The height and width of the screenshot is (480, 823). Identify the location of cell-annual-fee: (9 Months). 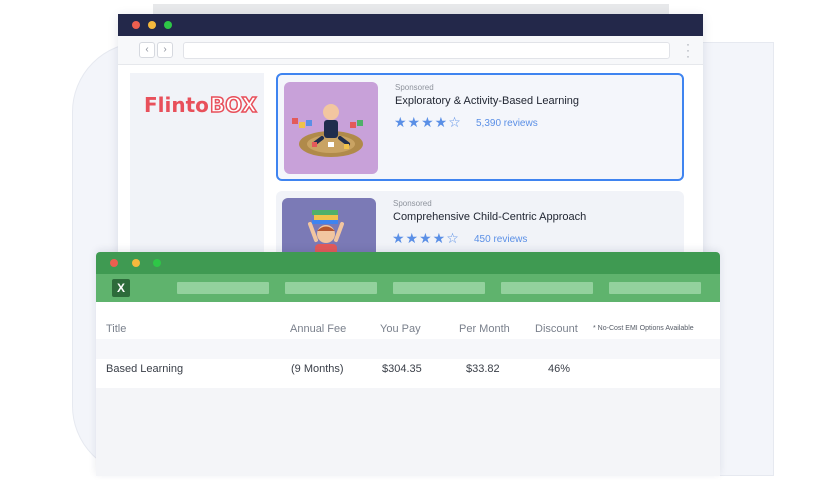
(317, 369).